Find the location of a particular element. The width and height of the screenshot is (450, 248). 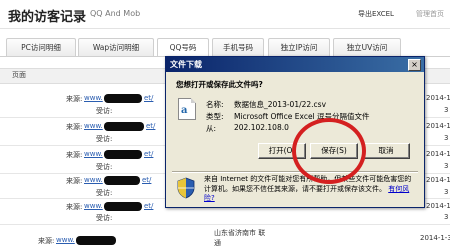

row-divider is located at coordinates (225, 224).